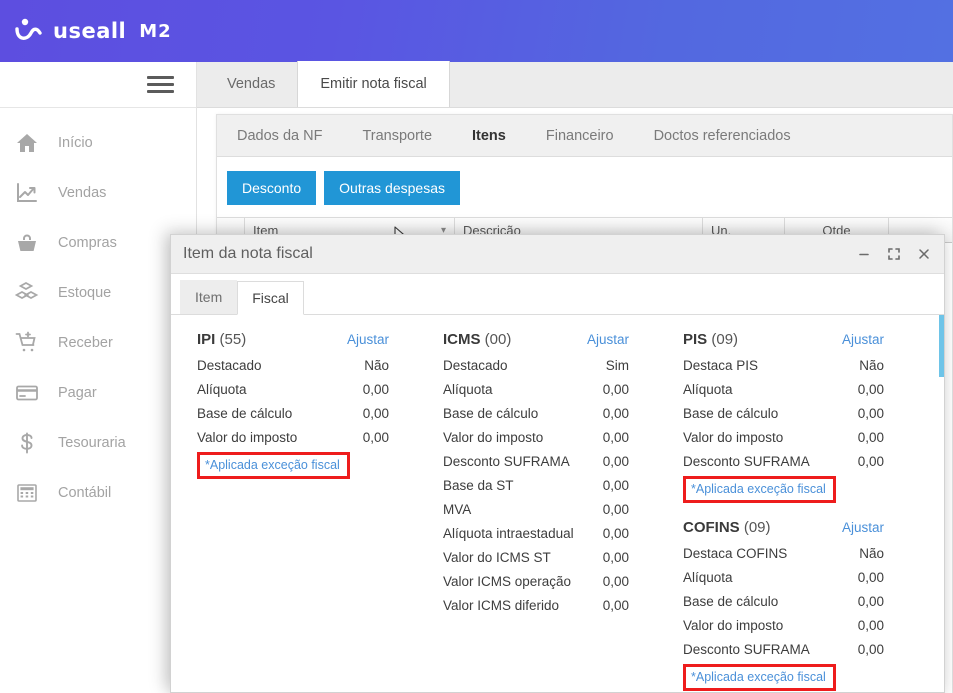  What do you see at coordinates (304, 437) in the screenshot?
I see `ipi-row-valor-do-imposto: Valor do imposto 0,00` at bounding box center [304, 437].